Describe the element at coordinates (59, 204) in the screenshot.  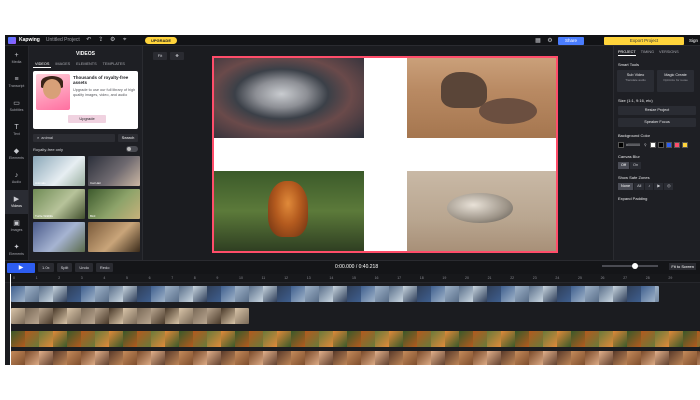
I see `asset-thumb: Turtle Wildlife` at that location.